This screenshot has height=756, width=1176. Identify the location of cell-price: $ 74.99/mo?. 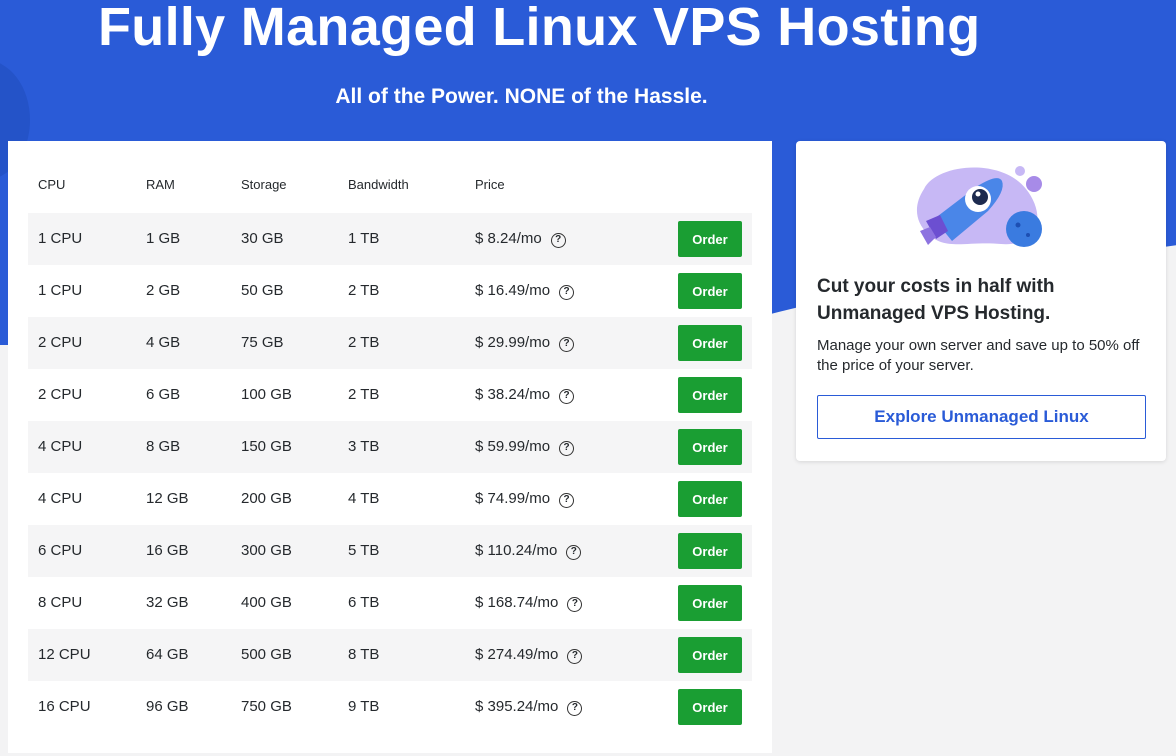
(525, 499).